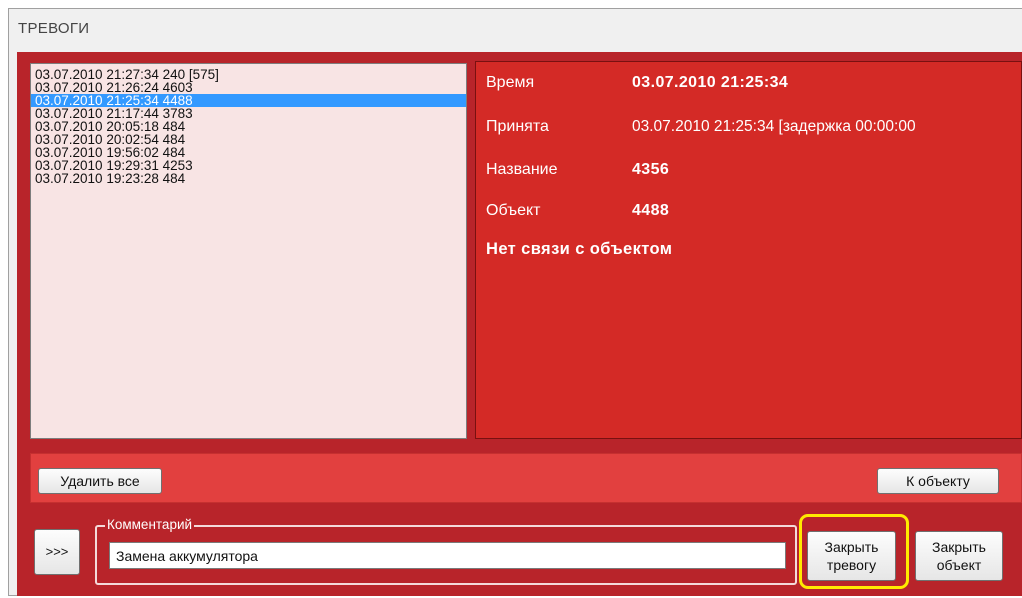  What do you see at coordinates (710, 82) in the screenshot?
I see `time-value: 03.07.2010 21:25:34` at bounding box center [710, 82].